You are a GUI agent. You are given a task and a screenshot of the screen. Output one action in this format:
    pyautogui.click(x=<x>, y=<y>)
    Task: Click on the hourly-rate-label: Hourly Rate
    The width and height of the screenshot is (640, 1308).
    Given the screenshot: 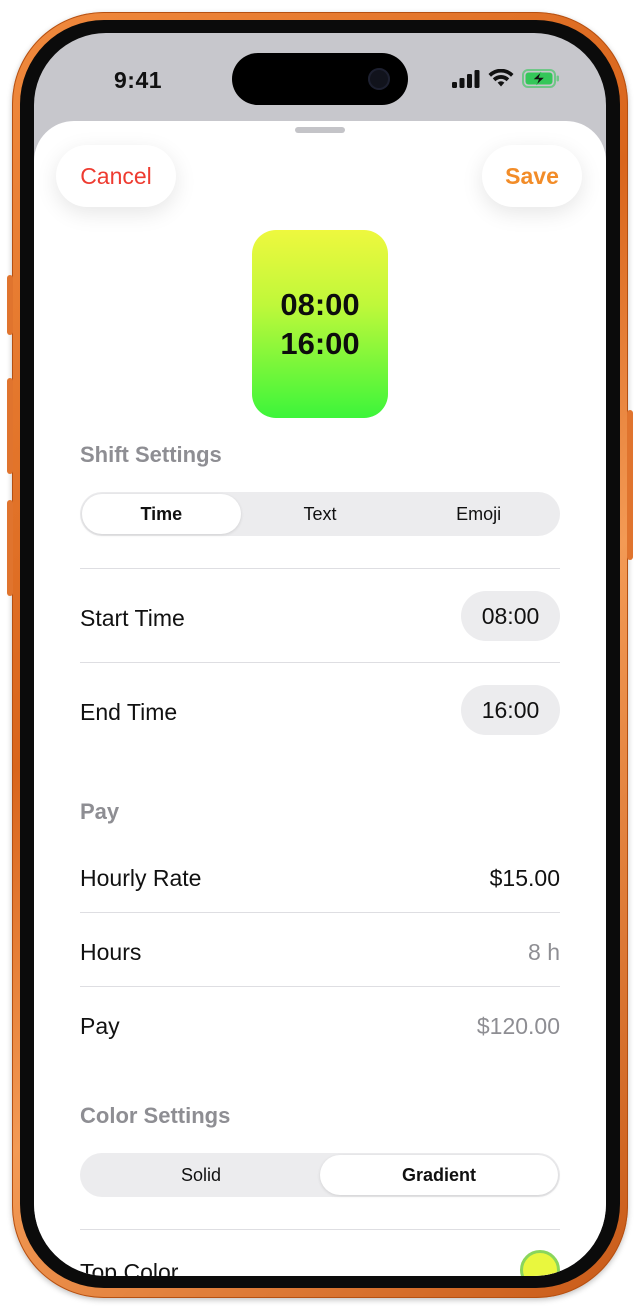 What is the action you would take?
    pyautogui.click(x=141, y=878)
    